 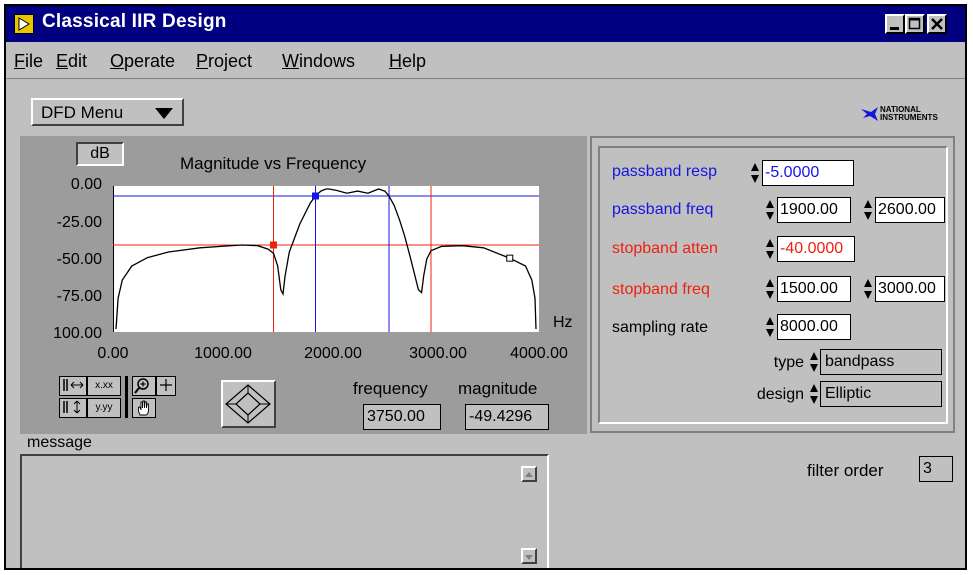 I want to click on graph-title: Magnitude vs Frequency, so click(x=273, y=163).